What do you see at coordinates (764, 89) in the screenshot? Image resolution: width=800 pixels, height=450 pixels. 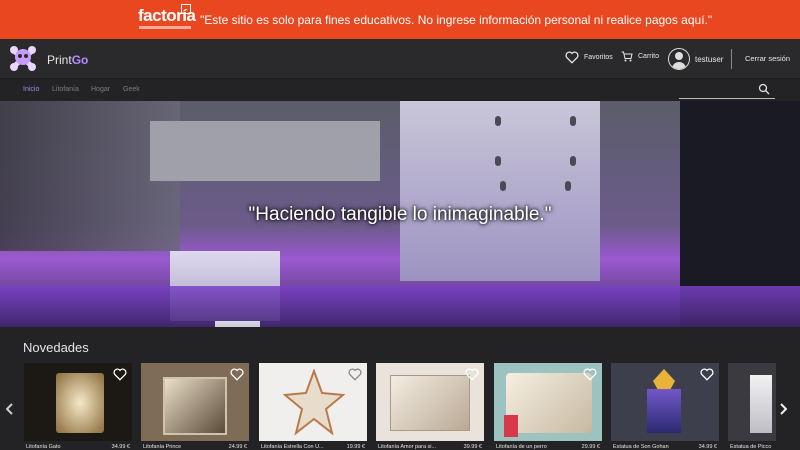 I see `search-icon` at bounding box center [764, 89].